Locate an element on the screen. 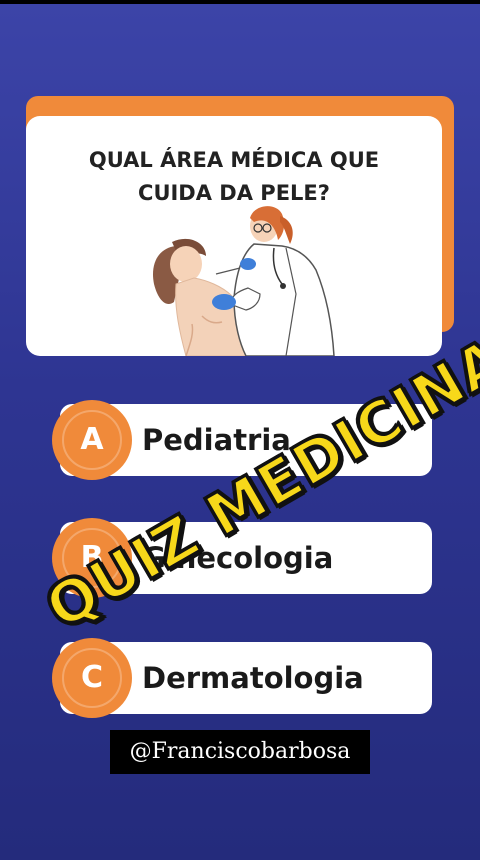  creator-handle: @Franciscobarbosa is located at coordinates (240, 752).